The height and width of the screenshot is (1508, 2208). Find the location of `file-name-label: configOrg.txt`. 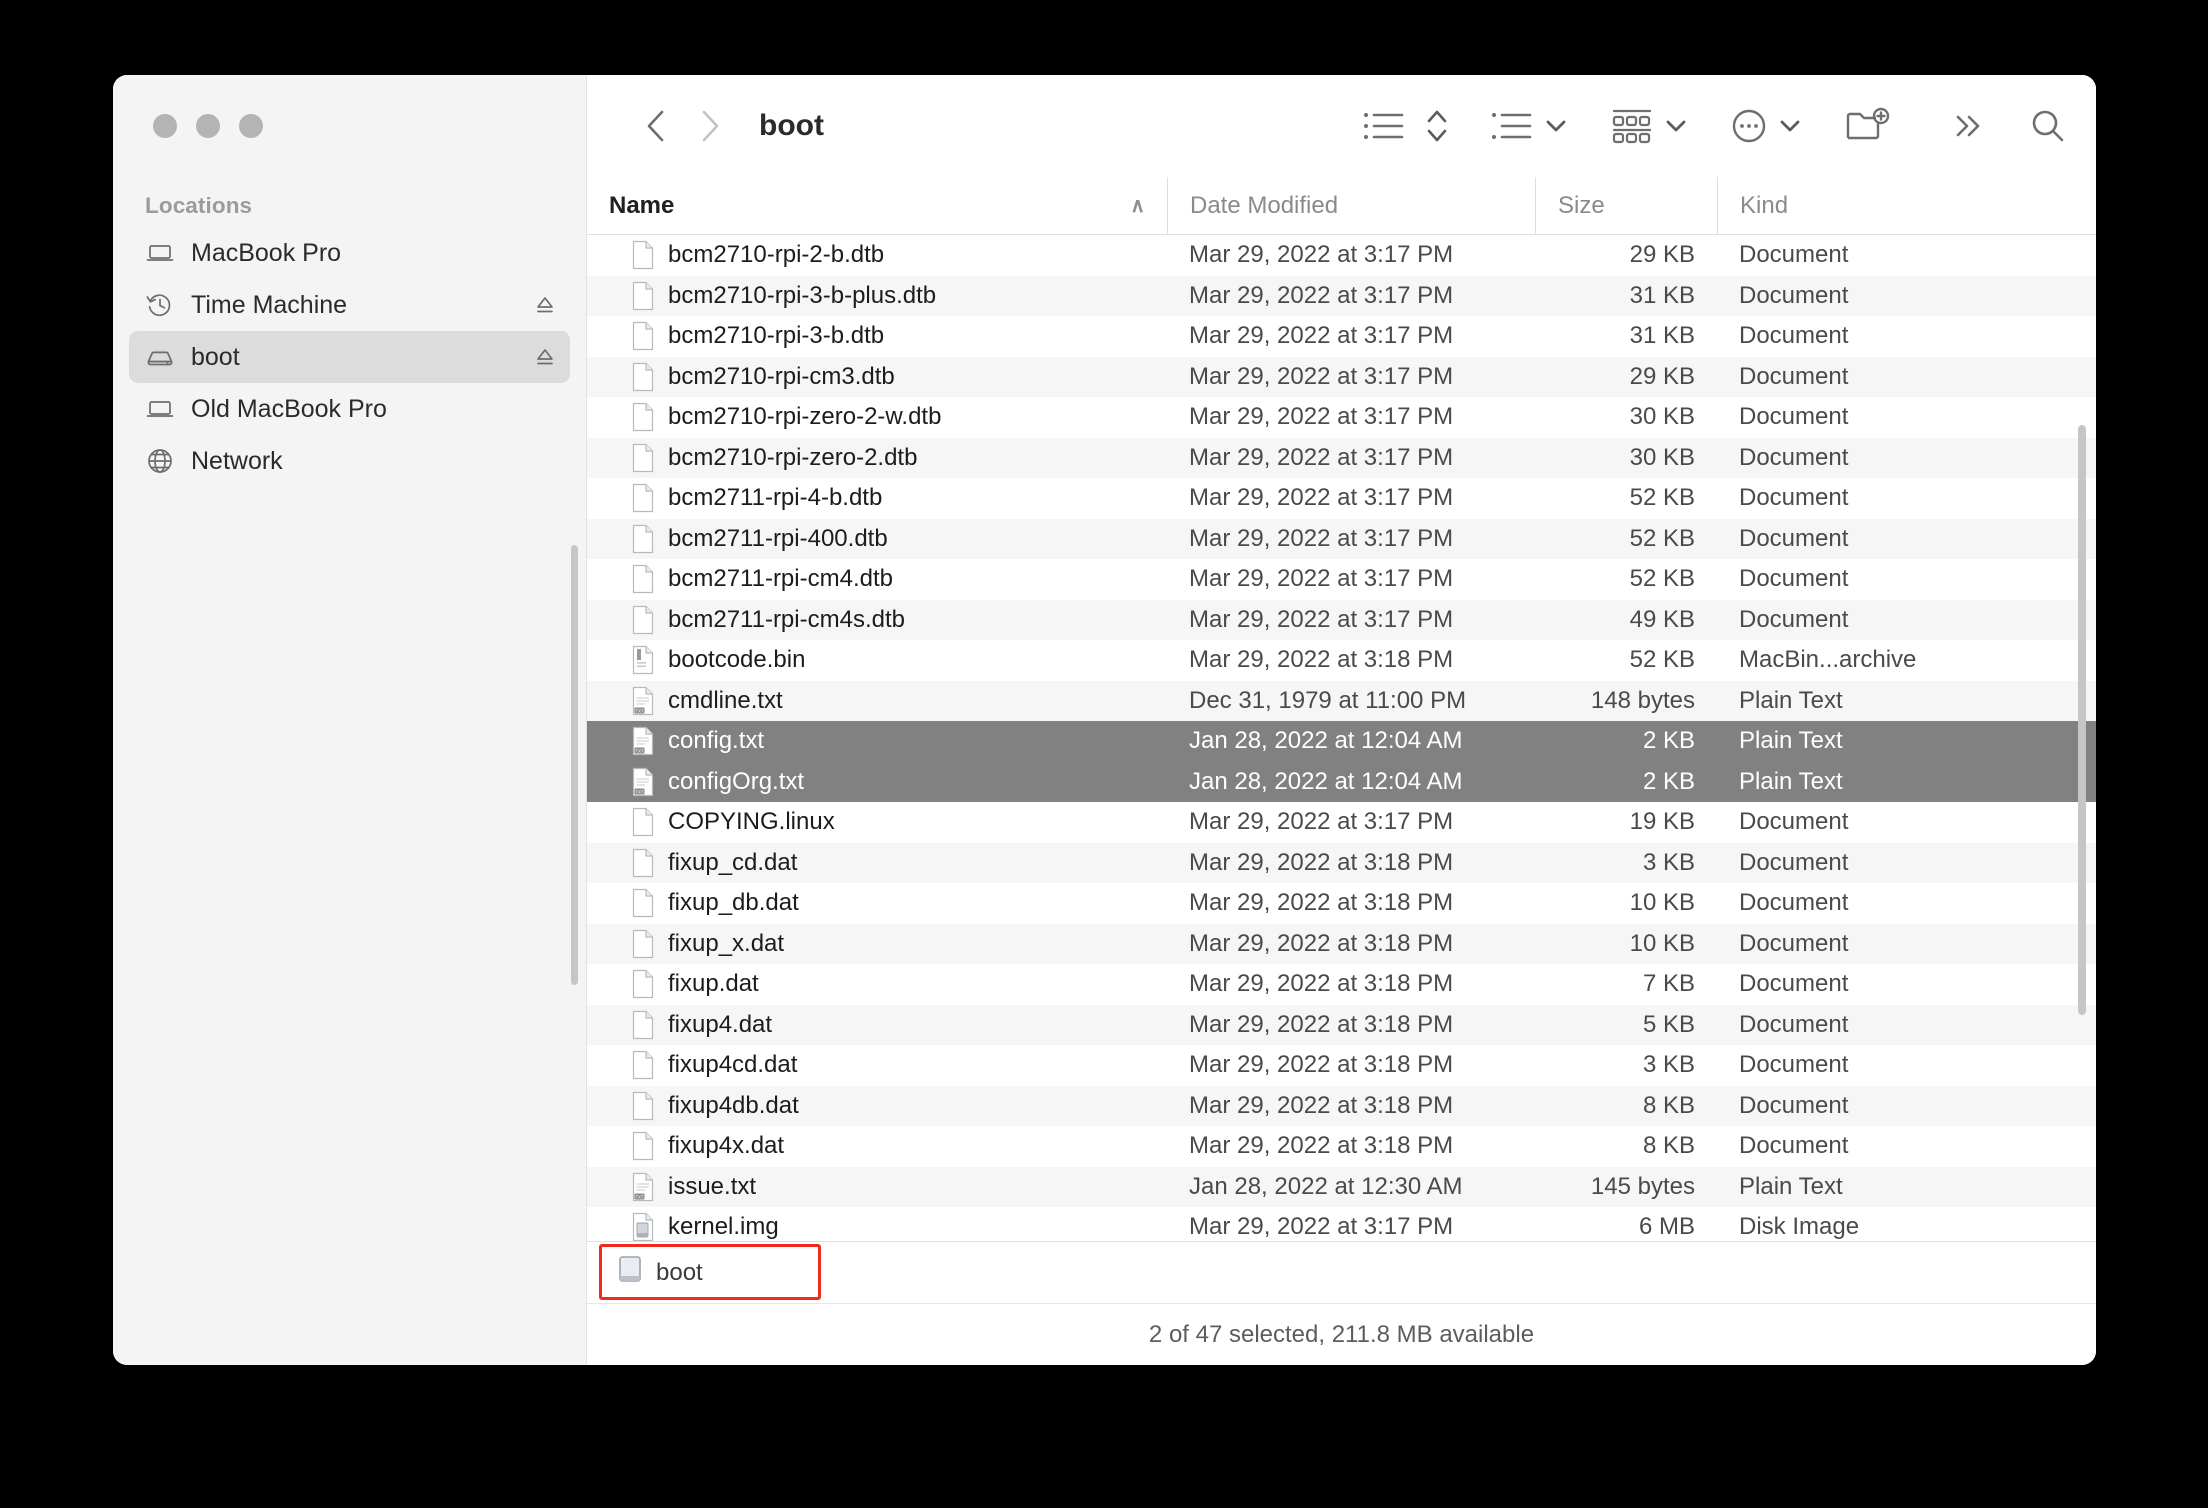

file-name-label: configOrg.txt is located at coordinates (736, 781).